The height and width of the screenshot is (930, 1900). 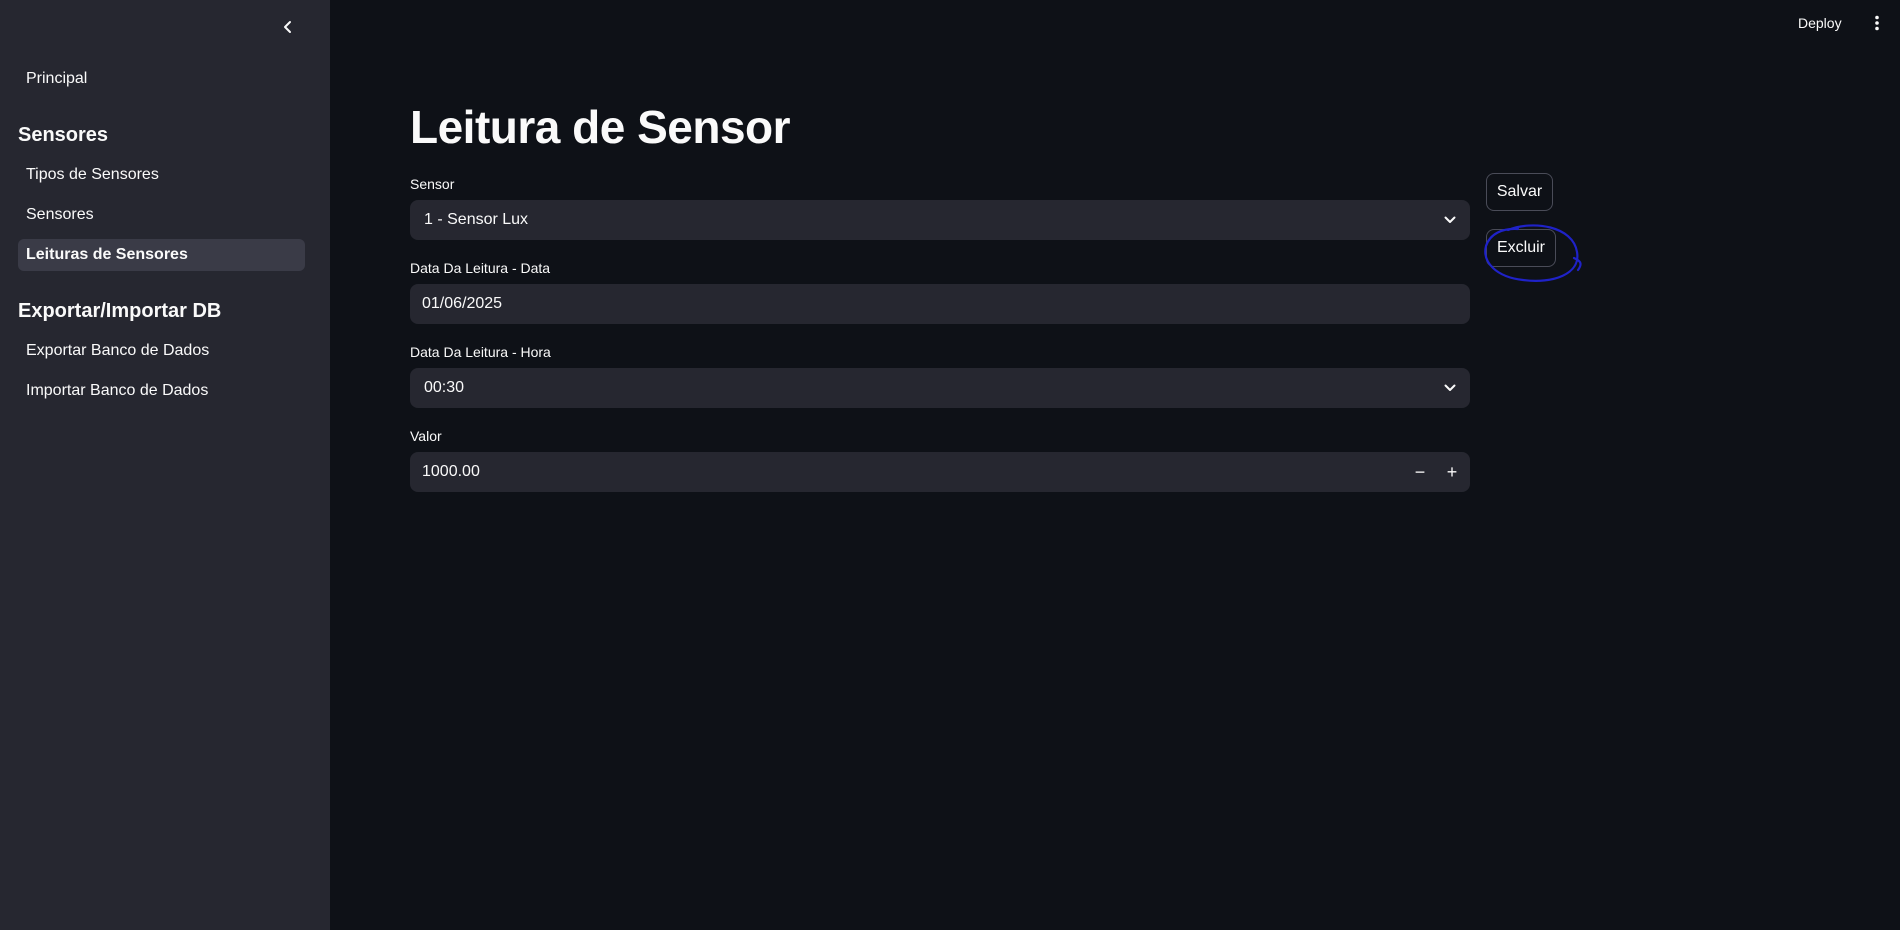 I want to click on main-menu-button, so click(x=1877, y=23).